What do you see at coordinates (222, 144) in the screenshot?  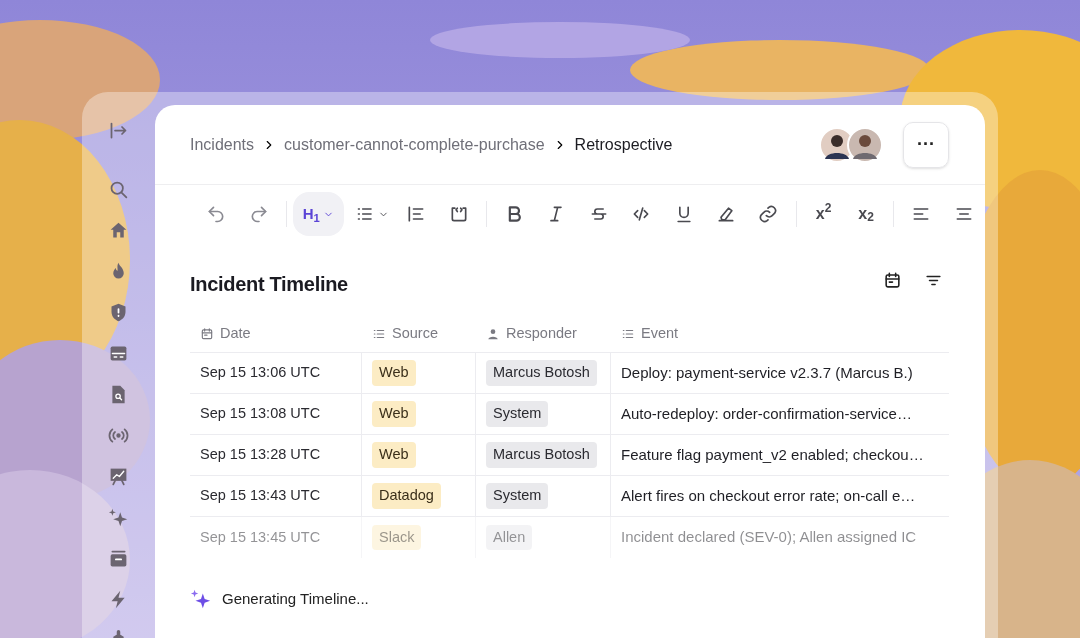 I see `breadcrumb-link: Incidents` at bounding box center [222, 144].